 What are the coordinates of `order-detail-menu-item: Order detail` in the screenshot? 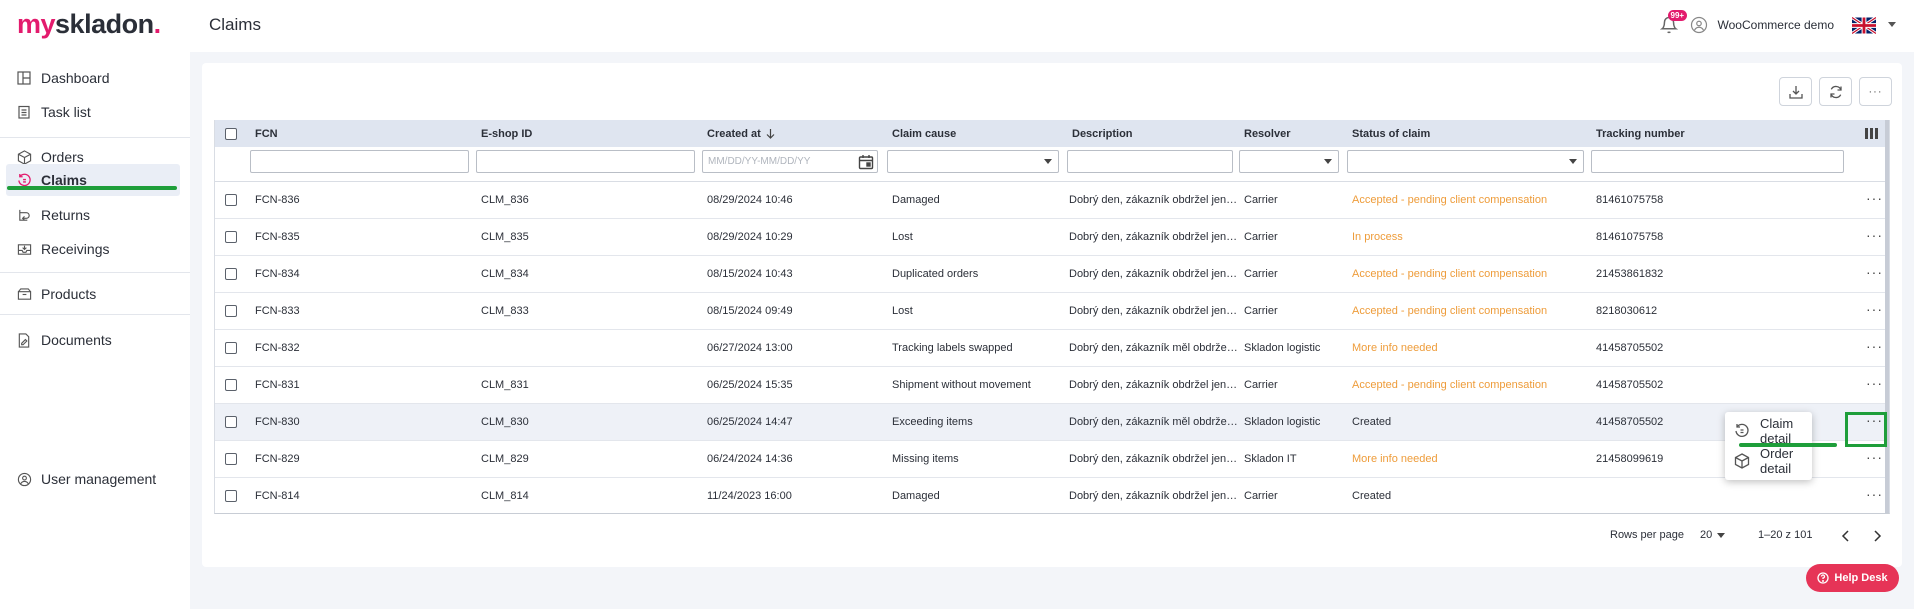 It's located at (1773, 461).